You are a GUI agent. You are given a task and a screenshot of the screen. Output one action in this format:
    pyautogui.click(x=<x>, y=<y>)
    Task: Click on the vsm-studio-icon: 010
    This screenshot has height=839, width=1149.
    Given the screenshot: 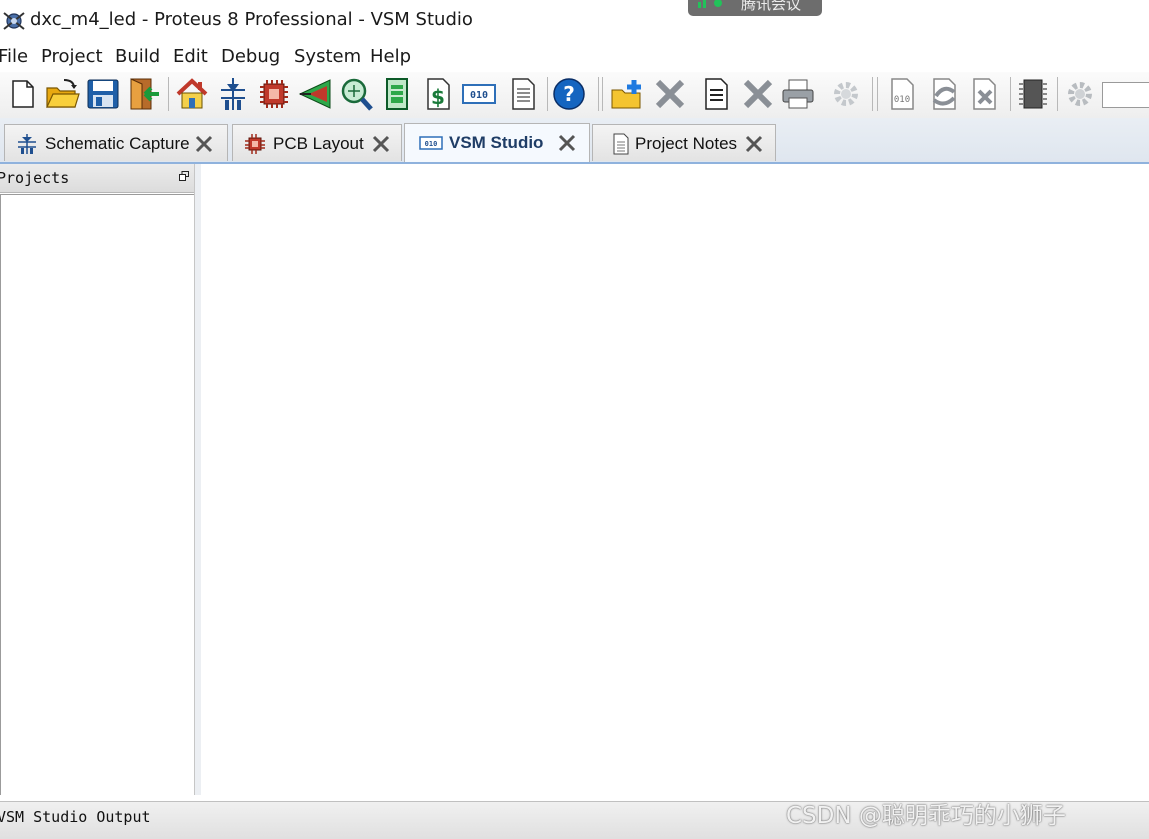 What is the action you would take?
    pyautogui.click(x=479, y=94)
    